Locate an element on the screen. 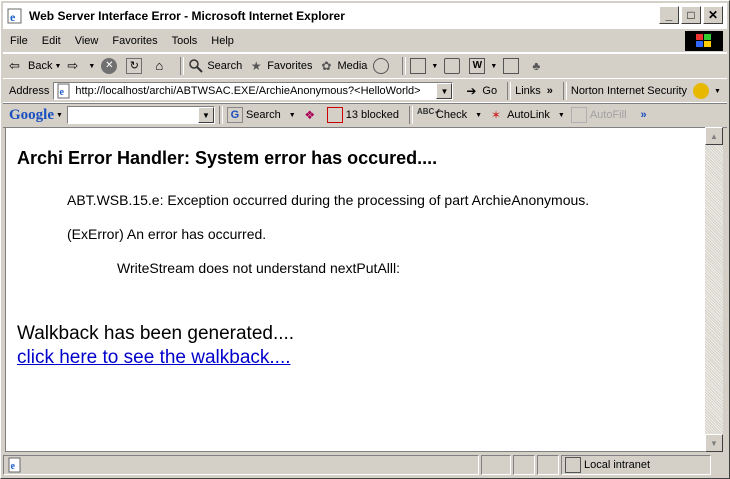 The image size is (730, 479). links-button: Links » is located at coordinates (534, 91).